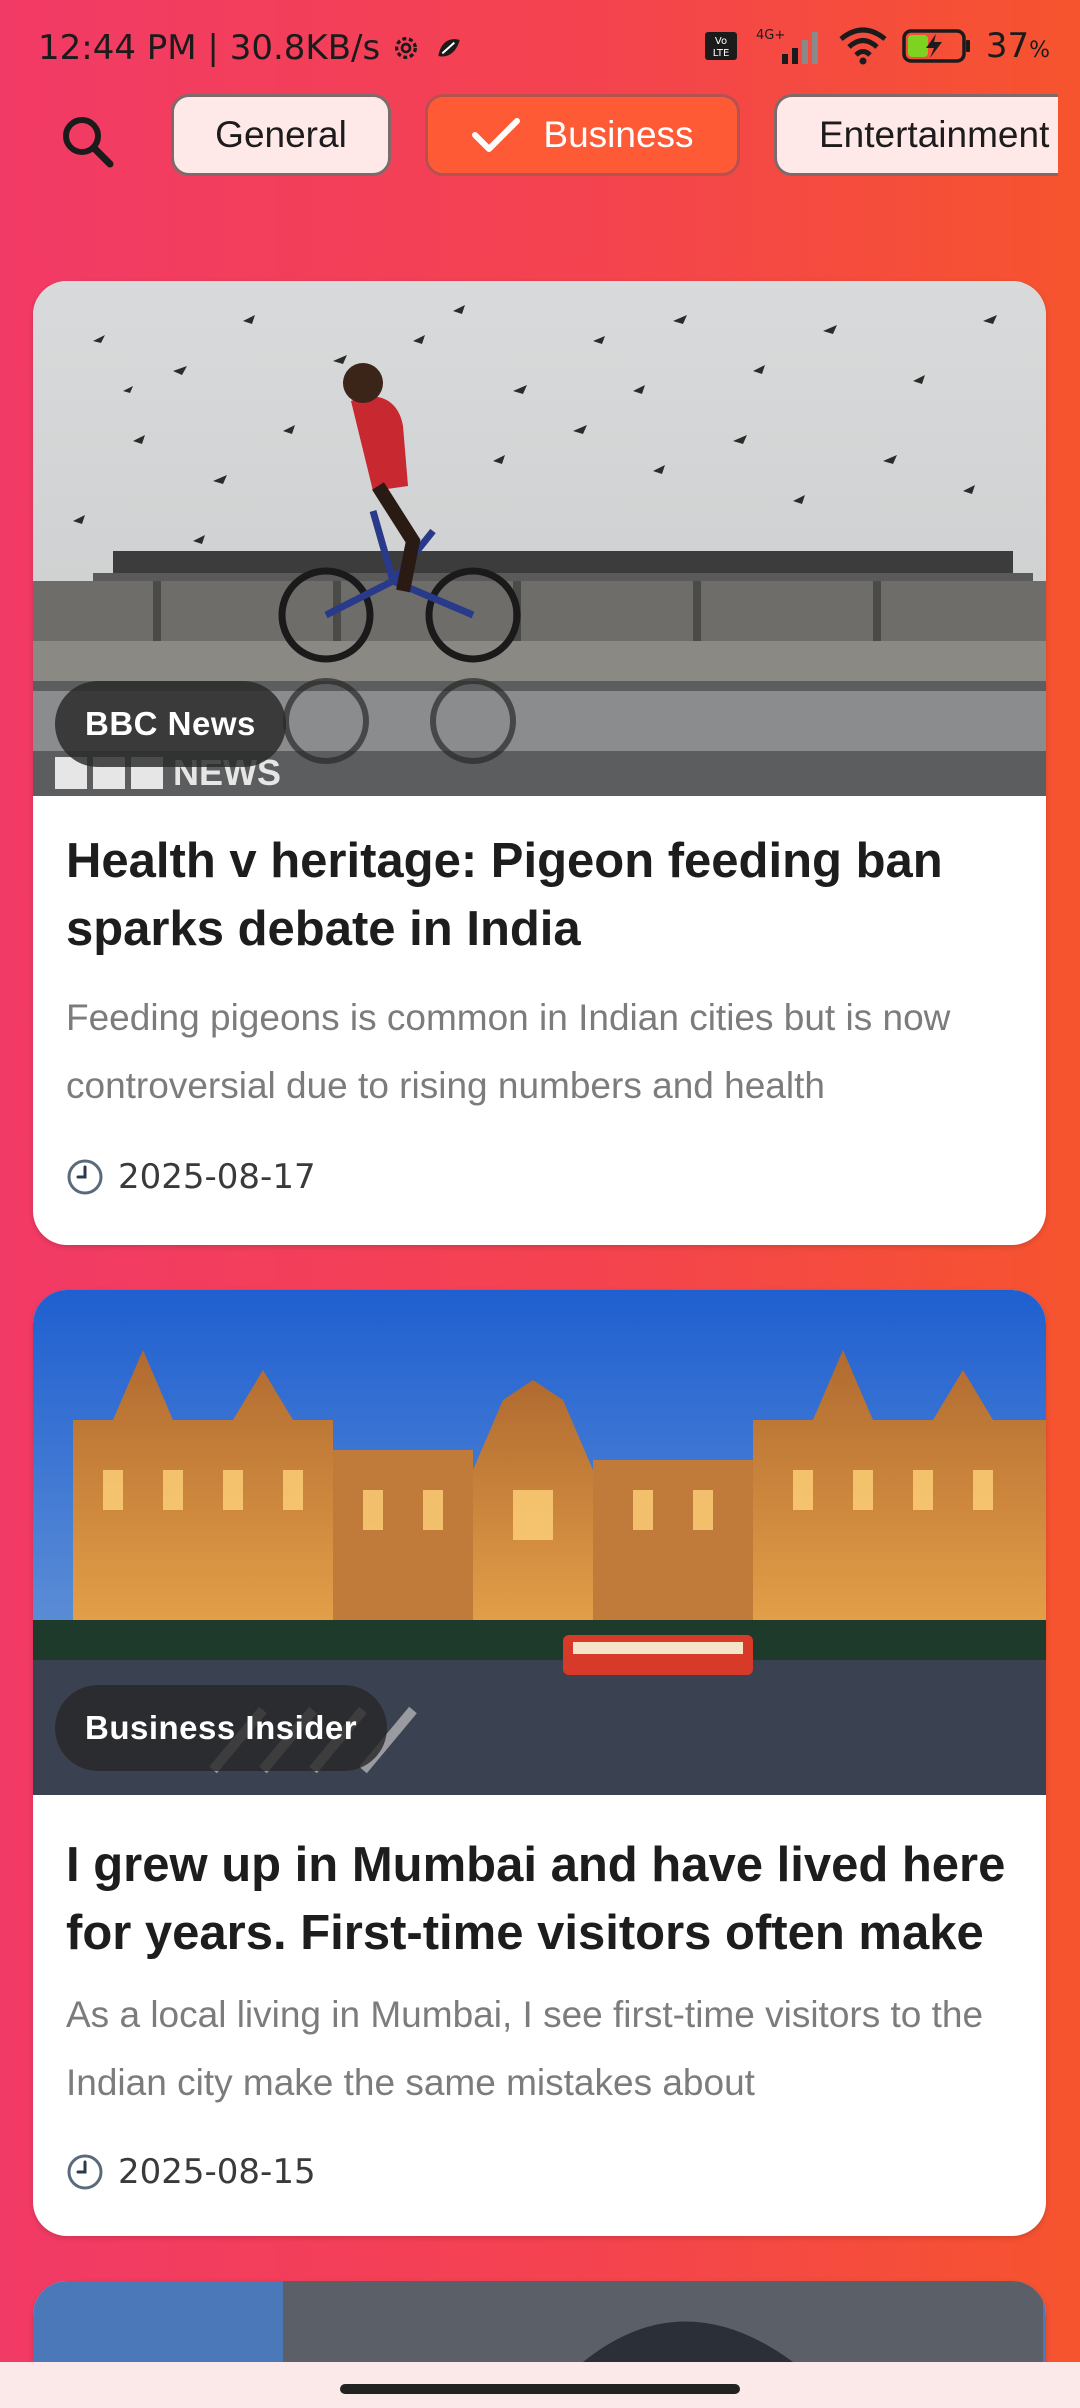  I want to click on volte-text-top: Vo, so click(721, 41).